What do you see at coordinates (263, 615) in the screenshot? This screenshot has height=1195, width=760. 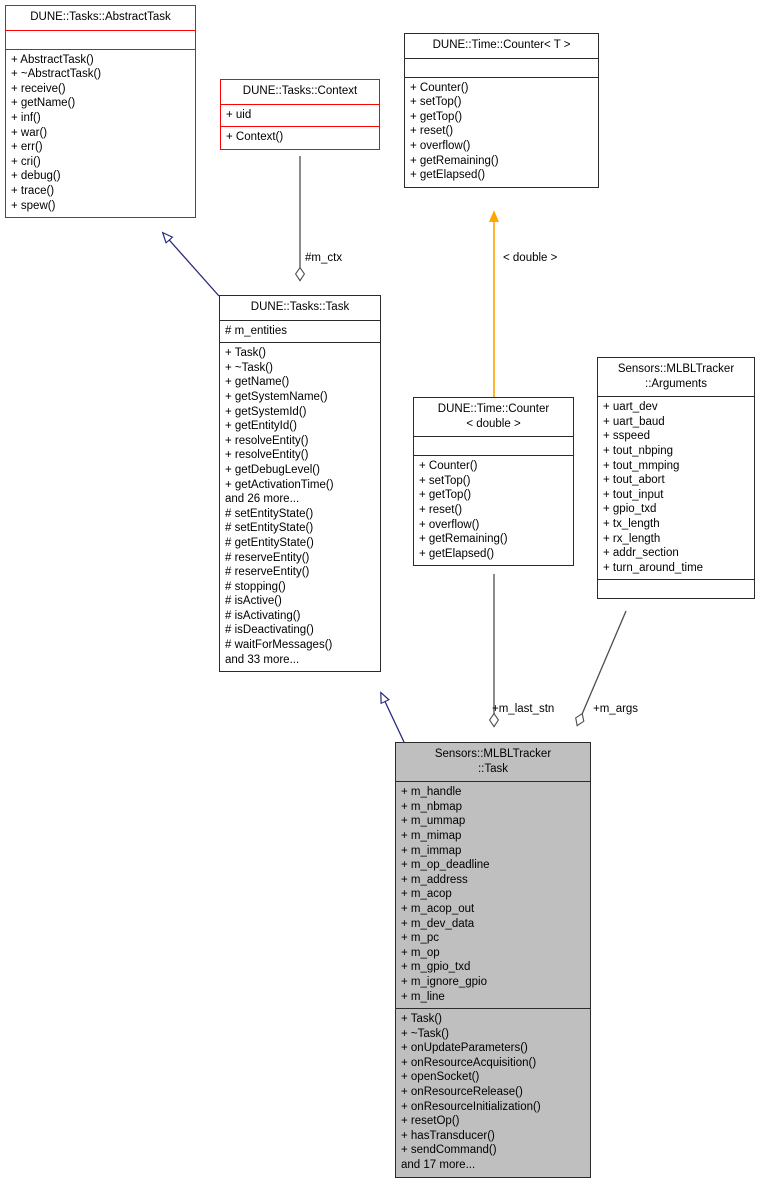 I see `member-item: # isActivating()` at bounding box center [263, 615].